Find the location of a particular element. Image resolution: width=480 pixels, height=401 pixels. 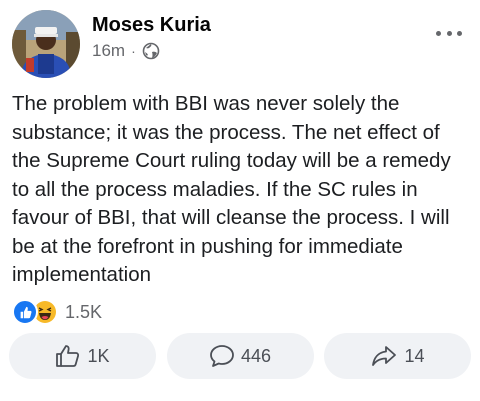

reactions-summary: 1.5K is located at coordinates (57, 312).